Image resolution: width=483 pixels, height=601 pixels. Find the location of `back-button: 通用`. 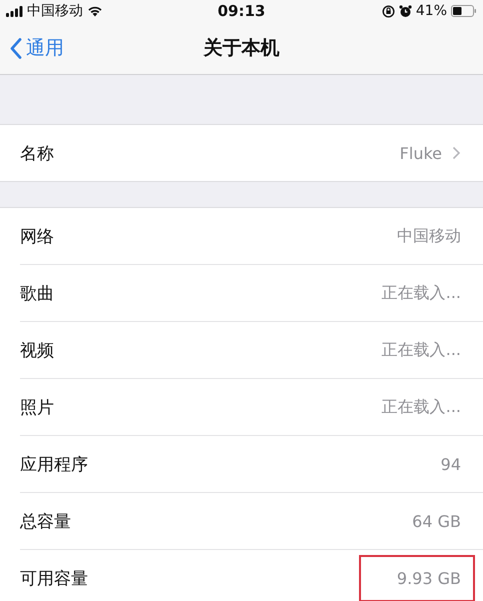

back-button: 通用 is located at coordinates (32, 48).